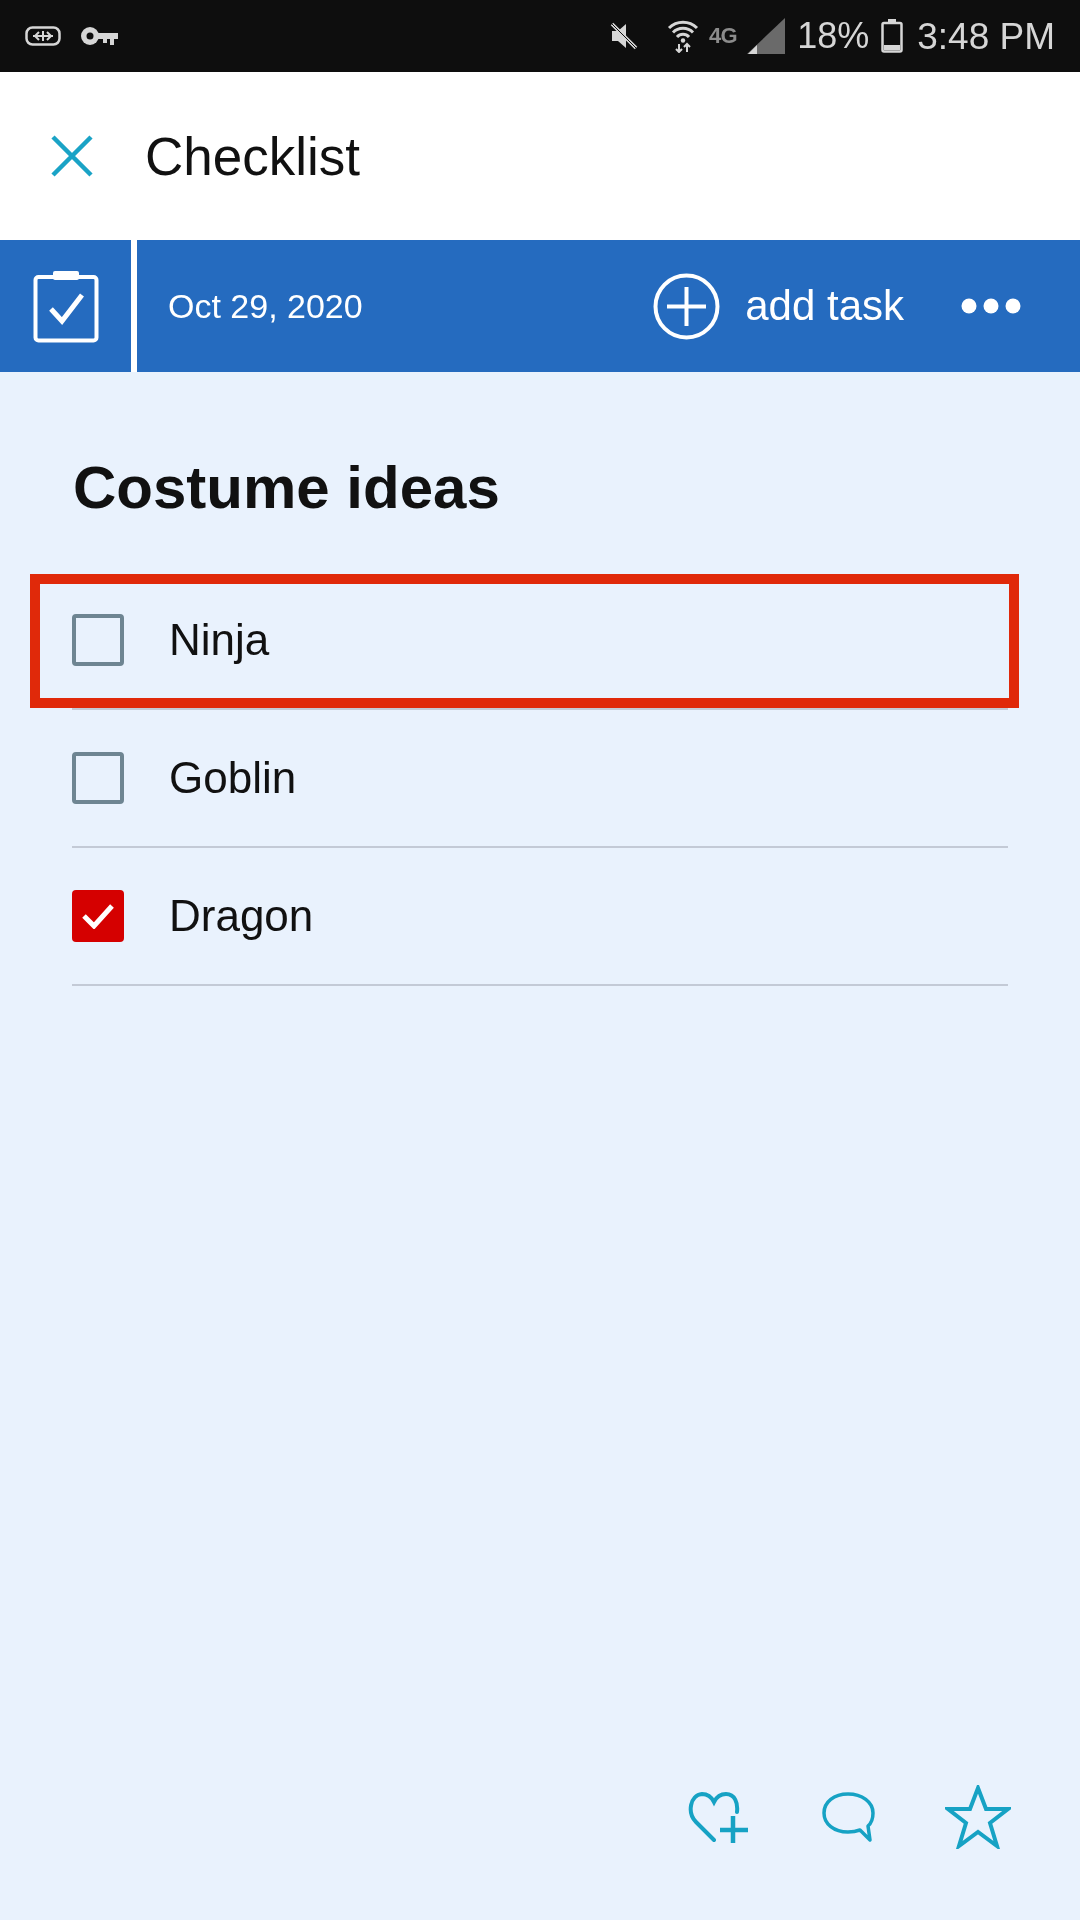 This screenshot has width=1080, height=1920. I want to click on speech-bubble-icon, so click(848, 1817).